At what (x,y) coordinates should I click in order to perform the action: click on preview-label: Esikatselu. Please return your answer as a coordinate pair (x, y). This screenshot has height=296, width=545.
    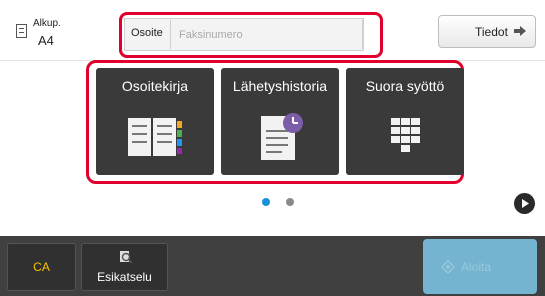
    Looking at the image, I should click on (124, 277).